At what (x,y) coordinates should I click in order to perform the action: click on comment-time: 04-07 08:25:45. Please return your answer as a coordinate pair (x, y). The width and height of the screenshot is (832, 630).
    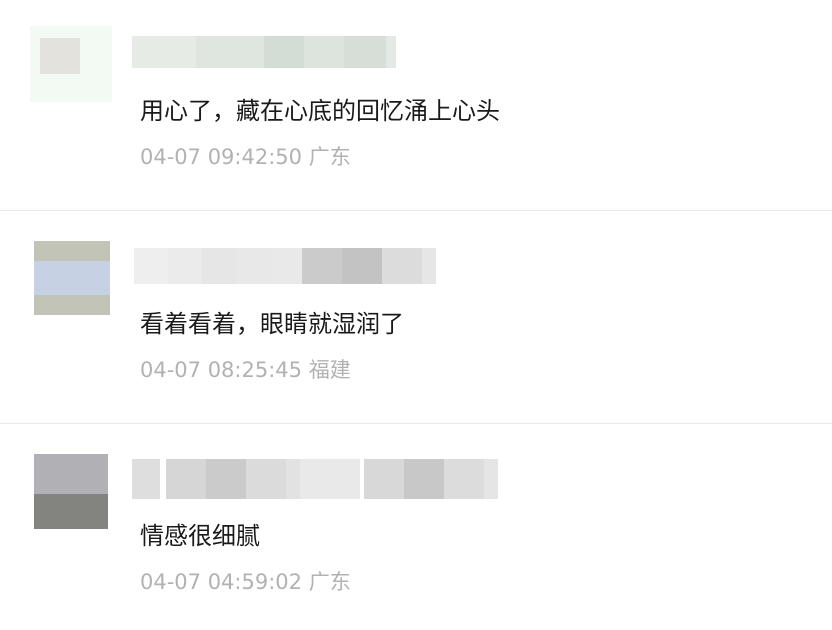
    Looking at the image, I should click on (221, 370).